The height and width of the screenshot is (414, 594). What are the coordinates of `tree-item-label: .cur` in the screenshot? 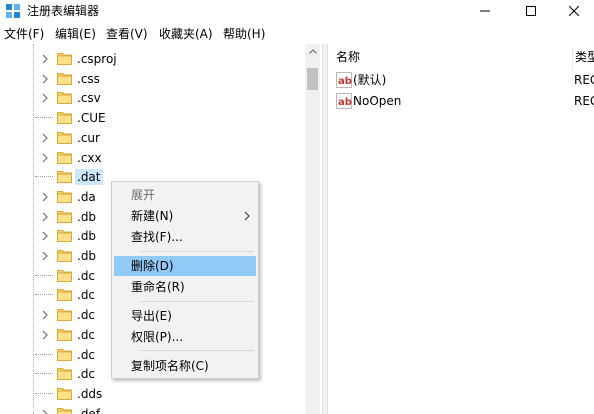 It's located at (88, 137).